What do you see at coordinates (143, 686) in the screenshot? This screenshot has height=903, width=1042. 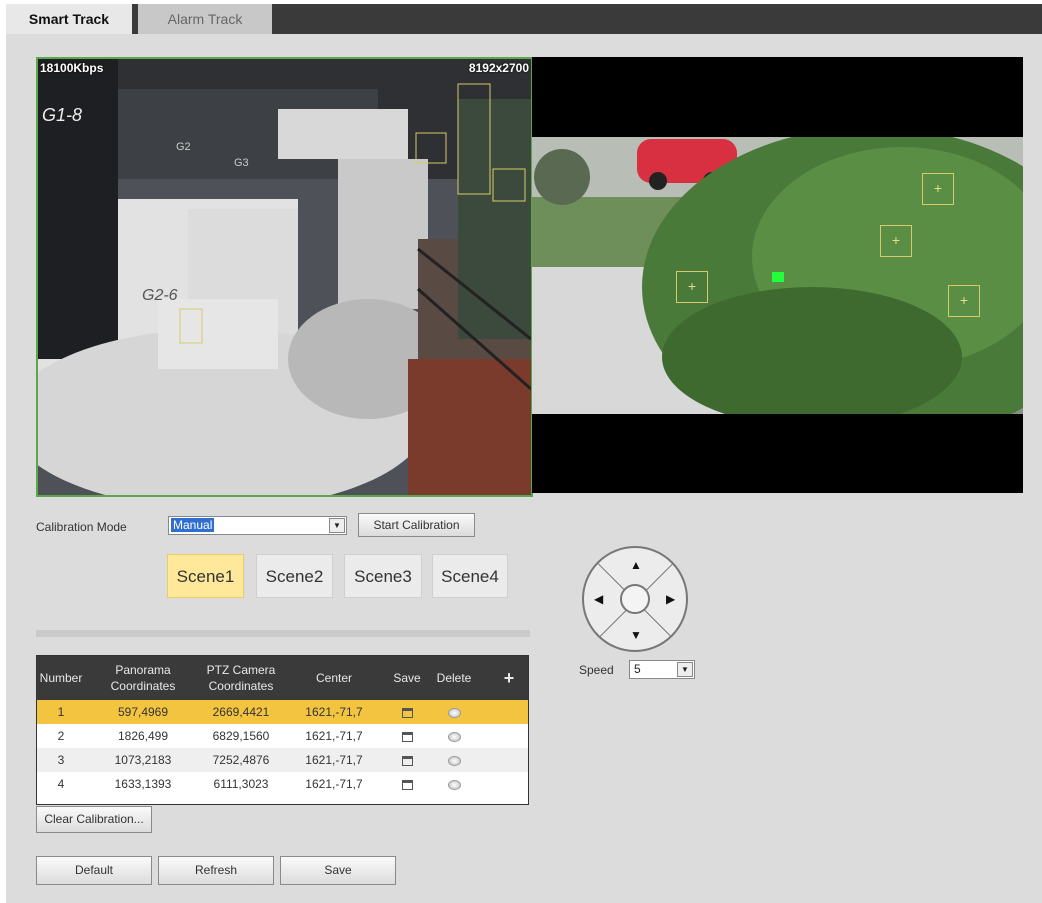 I see `column-panorama-line2: Coordinates` at bounding box center [143, 686].